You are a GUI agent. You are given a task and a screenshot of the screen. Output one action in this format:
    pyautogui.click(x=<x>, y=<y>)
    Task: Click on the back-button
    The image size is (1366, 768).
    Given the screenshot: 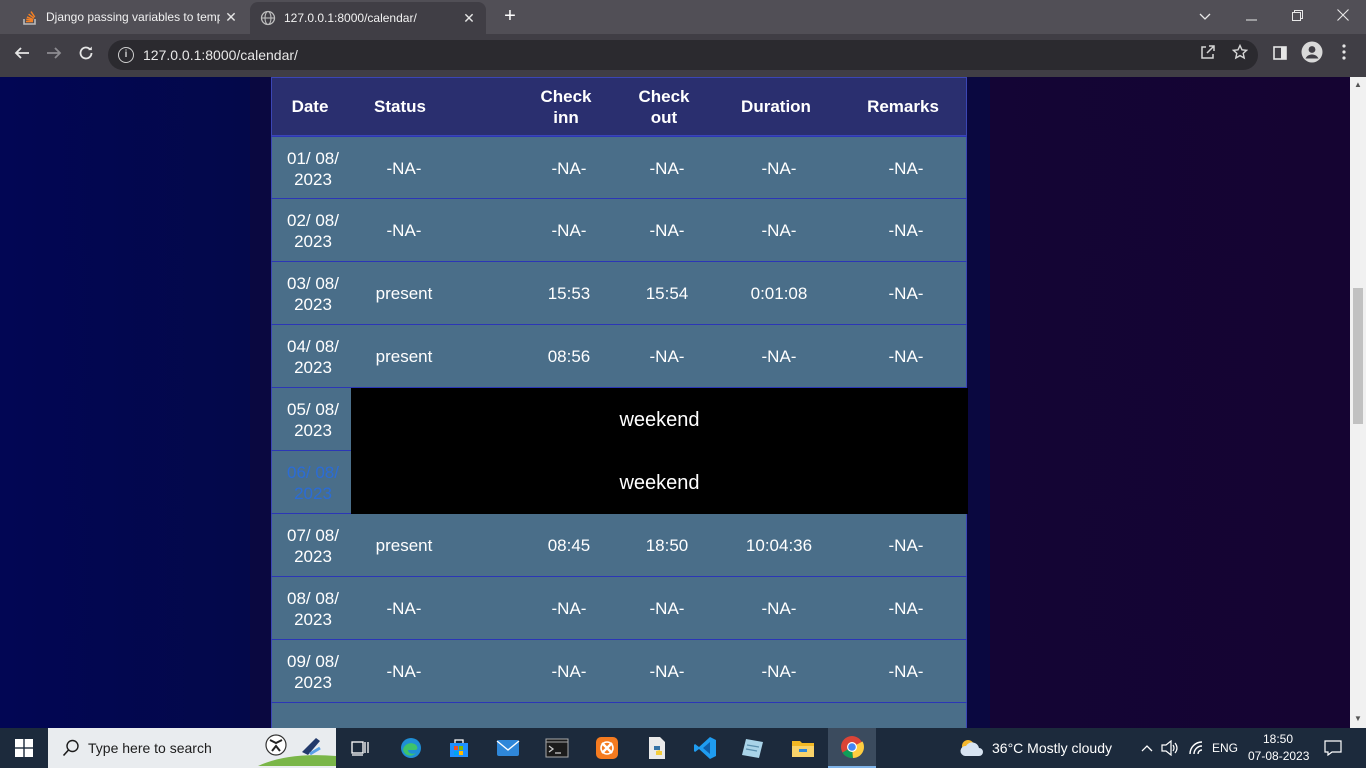 What is the action you would take?
    pyautogui.click(x=22, y=56)
    